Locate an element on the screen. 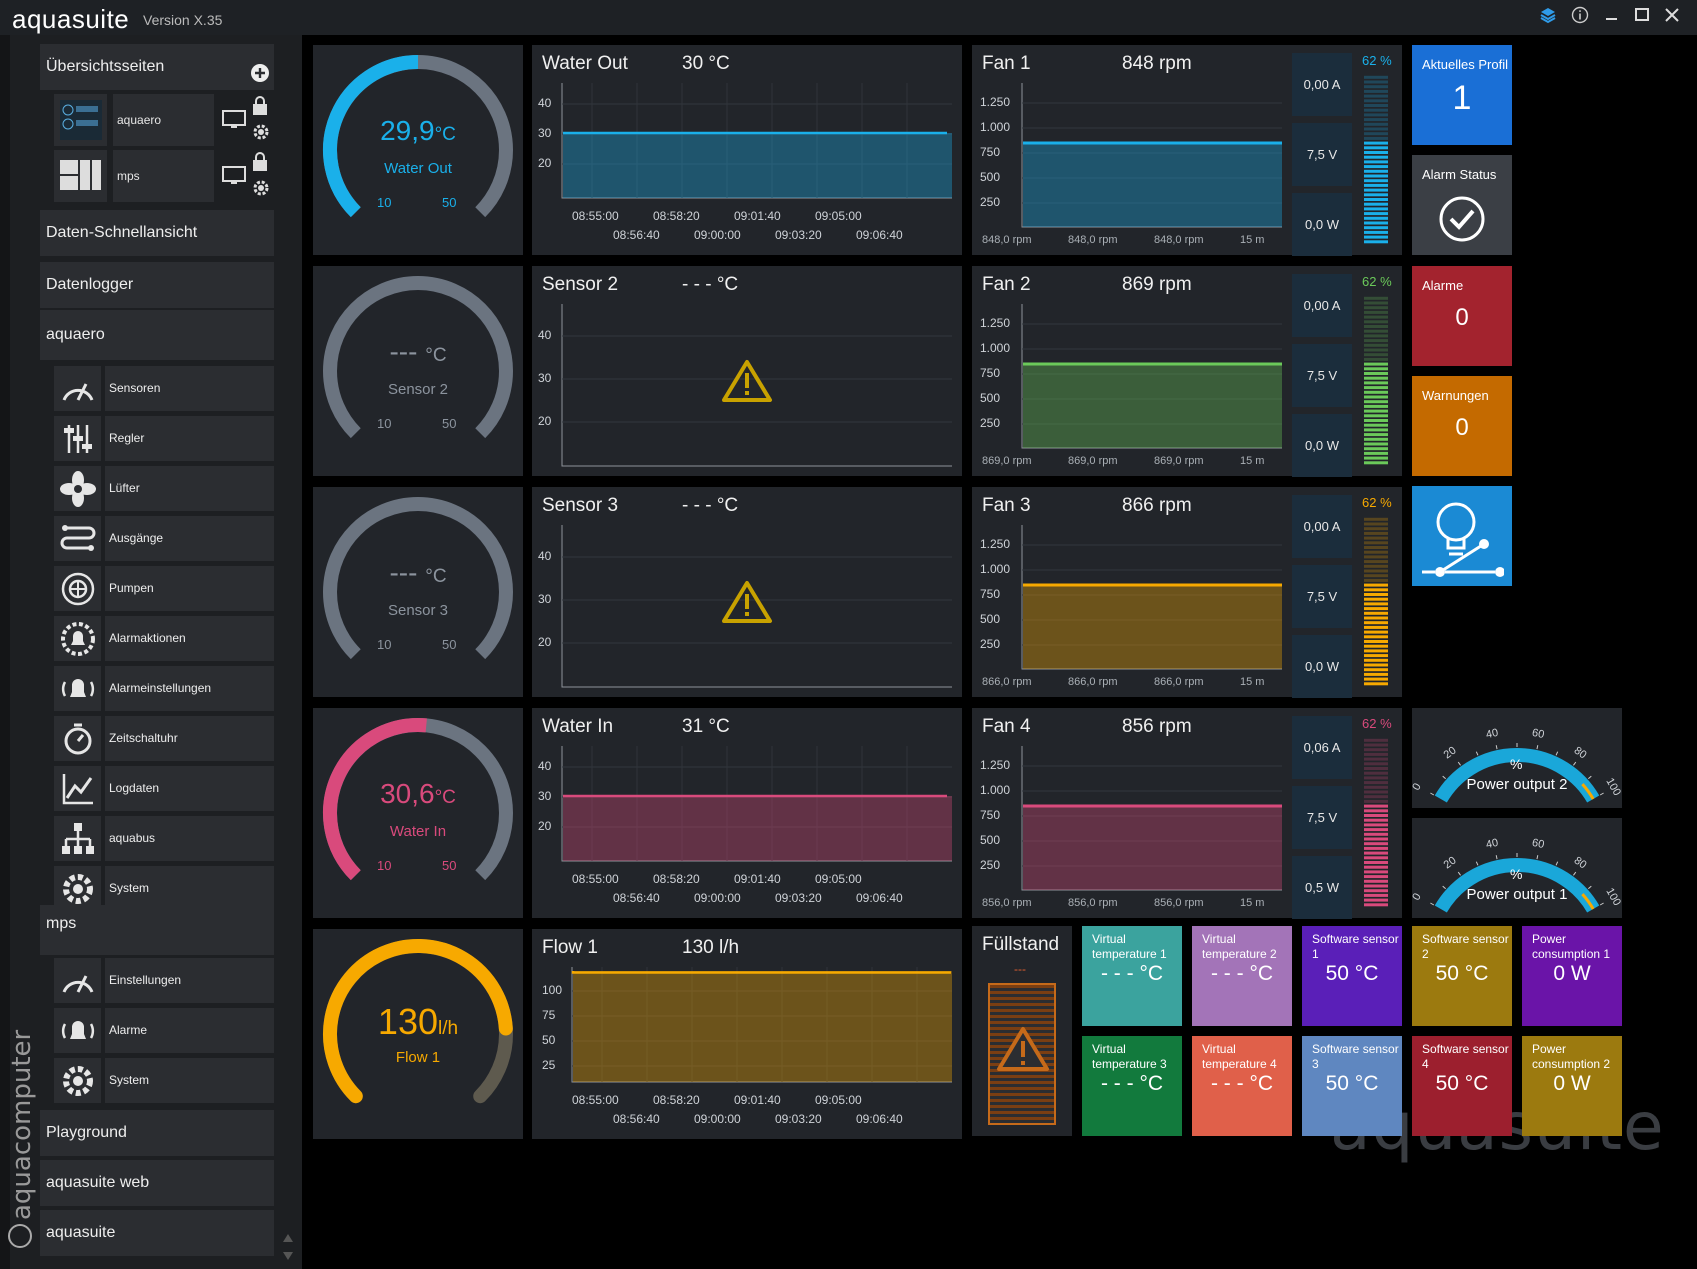  fan-power: 0,0 W is located at coordinates (1322, 224).